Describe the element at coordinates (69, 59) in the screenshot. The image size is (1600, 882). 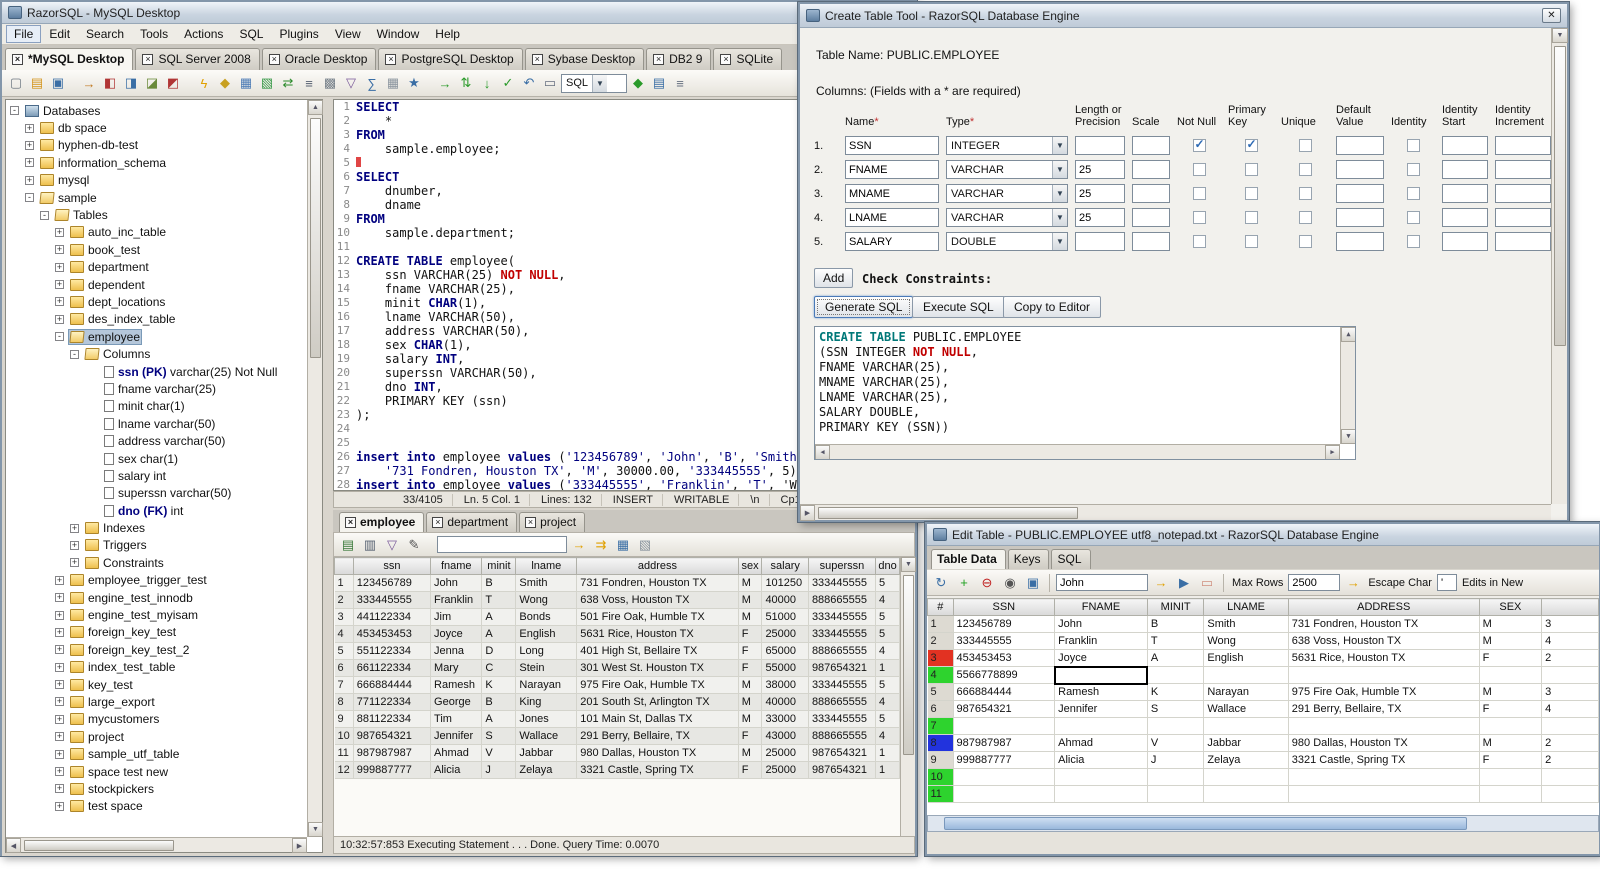
I see `desktop-tab-mysql-desktop: × *MySQL Desktop` at that location.